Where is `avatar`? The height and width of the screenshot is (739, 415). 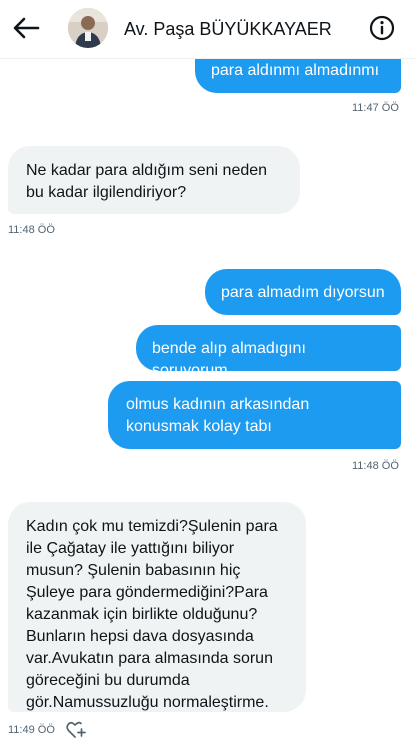
avatar is located at coordinates (88, 28).